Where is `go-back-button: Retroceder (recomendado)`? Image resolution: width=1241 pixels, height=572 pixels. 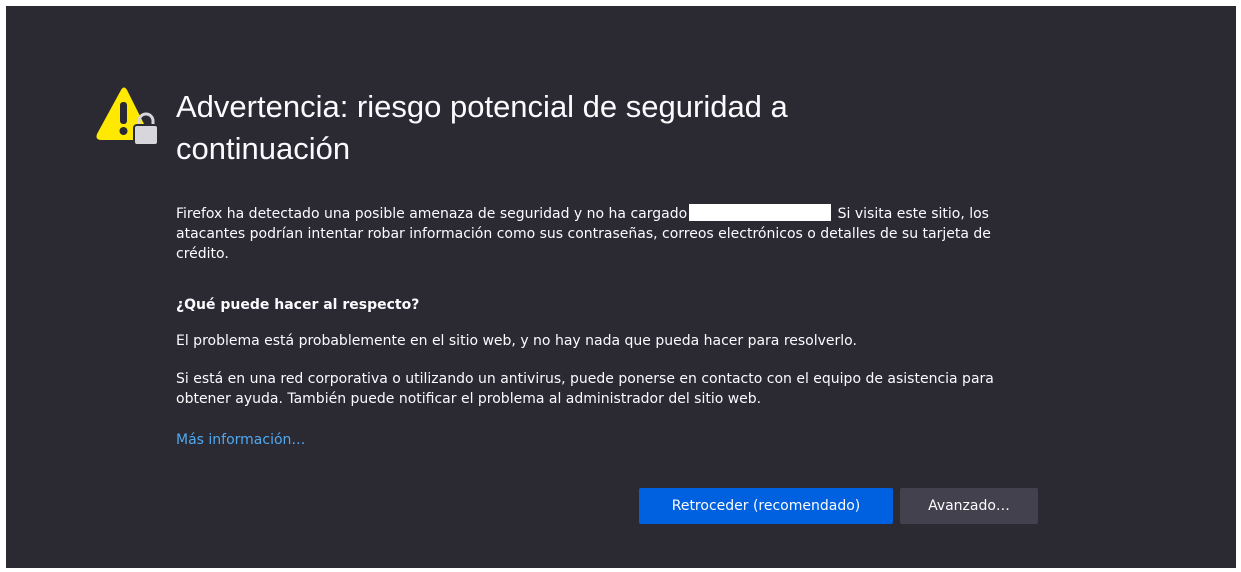
go-back-button: Retroceder (recomendado) is located at coordinates (766, 506).